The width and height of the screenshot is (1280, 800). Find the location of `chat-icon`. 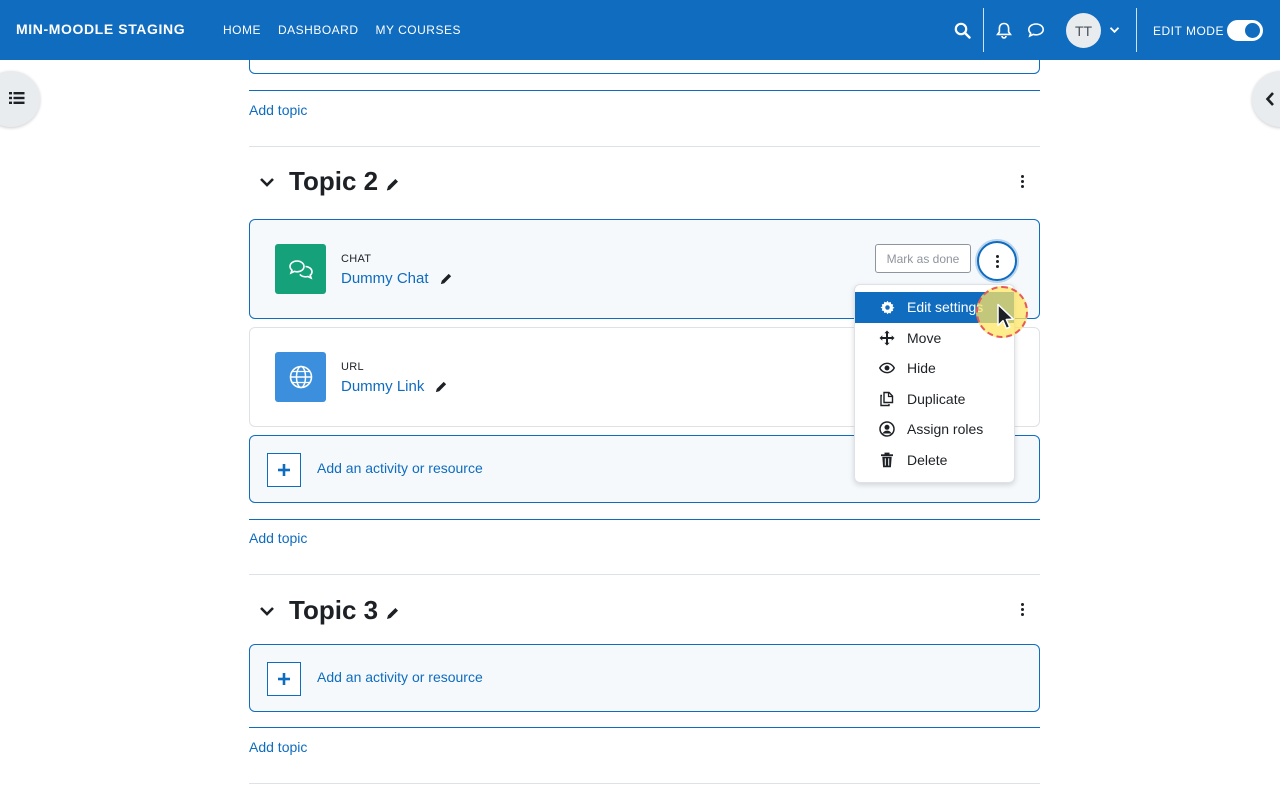

chat-icon is located at coordinates (300, 269).